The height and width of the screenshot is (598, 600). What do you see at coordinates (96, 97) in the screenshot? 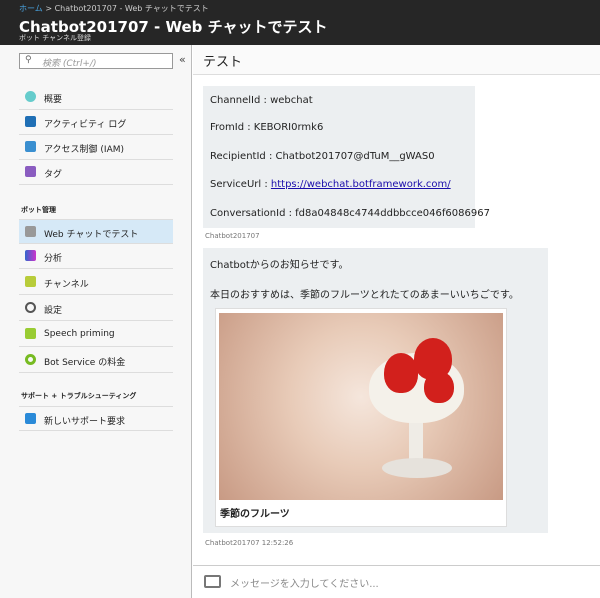
I see `sidebar-item-overview: 概要` at bounding box center [96, 97].